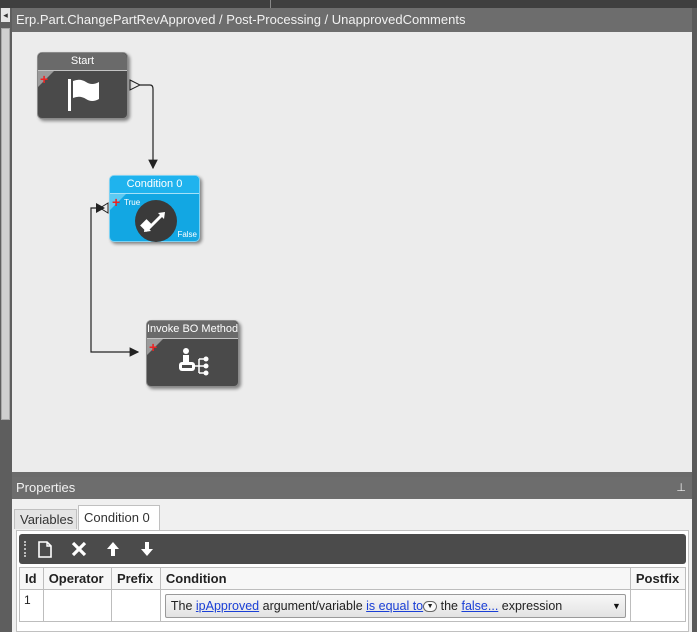  What do you see at coordinates (352, 549) in the screenshot?
I see `condition-toolbar` at bounding box center [352, 549].